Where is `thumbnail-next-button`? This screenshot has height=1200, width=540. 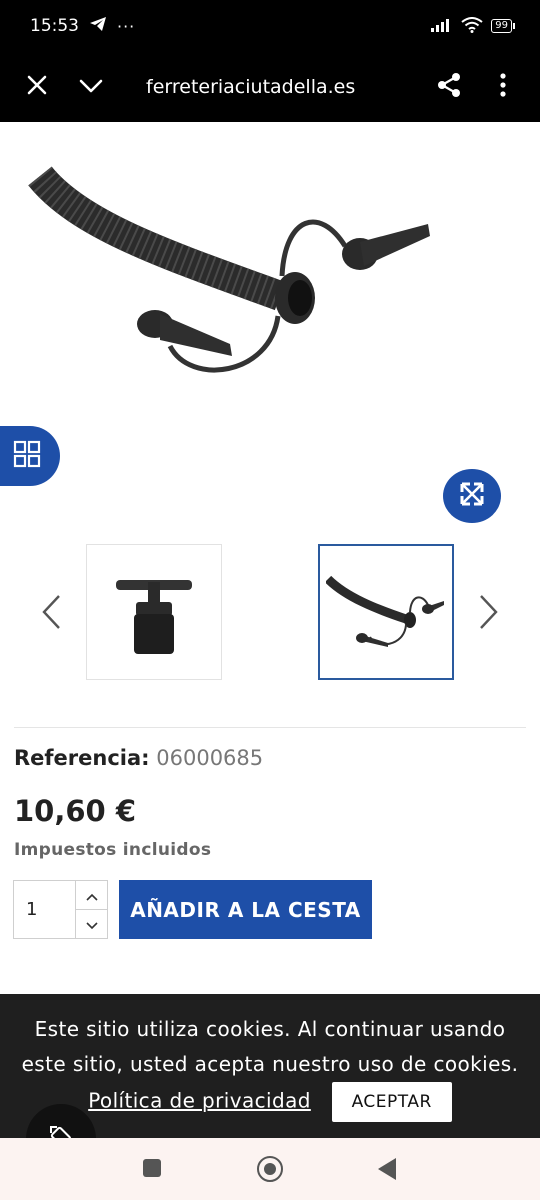
thumbnail-next-button is located at coordinates (489, 614).